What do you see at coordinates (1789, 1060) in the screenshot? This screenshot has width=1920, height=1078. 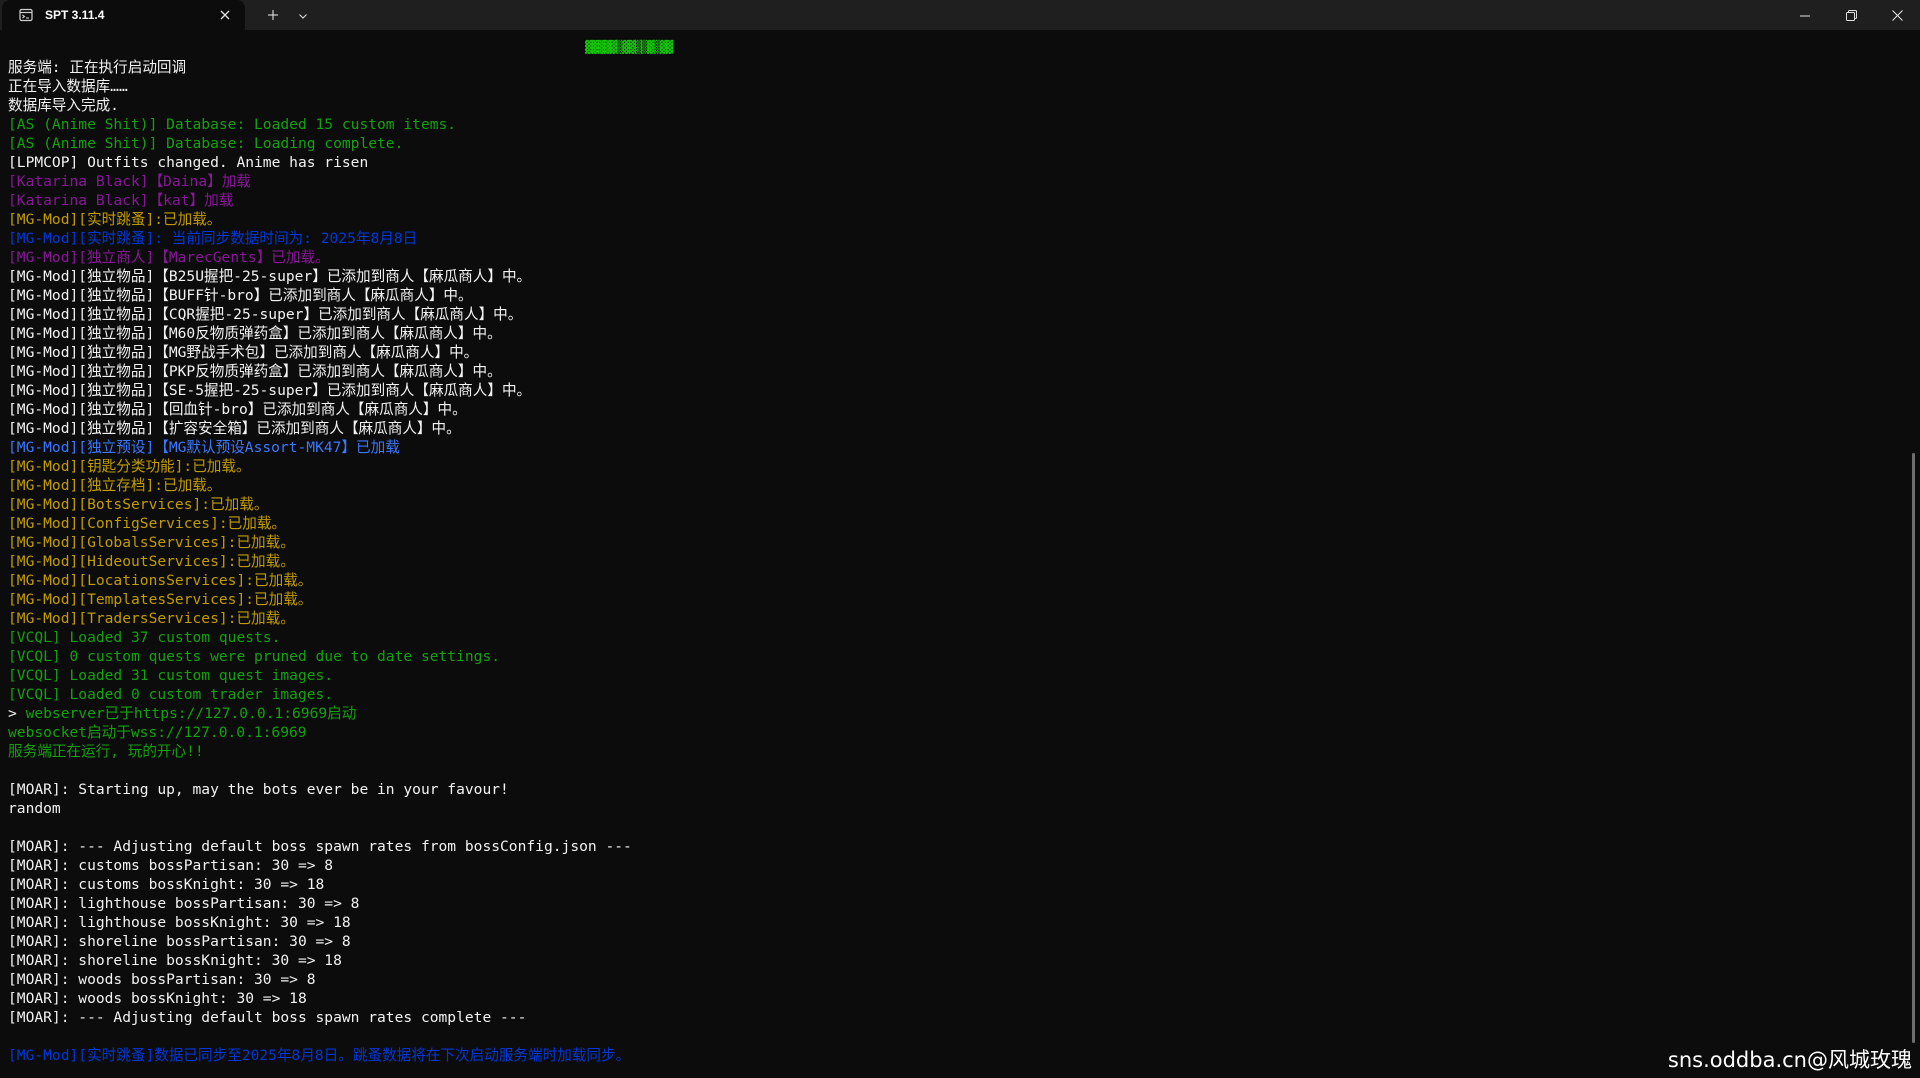 I see `watermark: sns.oddba.cn@风城玫瑰` at bounding box center [1789, 1060].